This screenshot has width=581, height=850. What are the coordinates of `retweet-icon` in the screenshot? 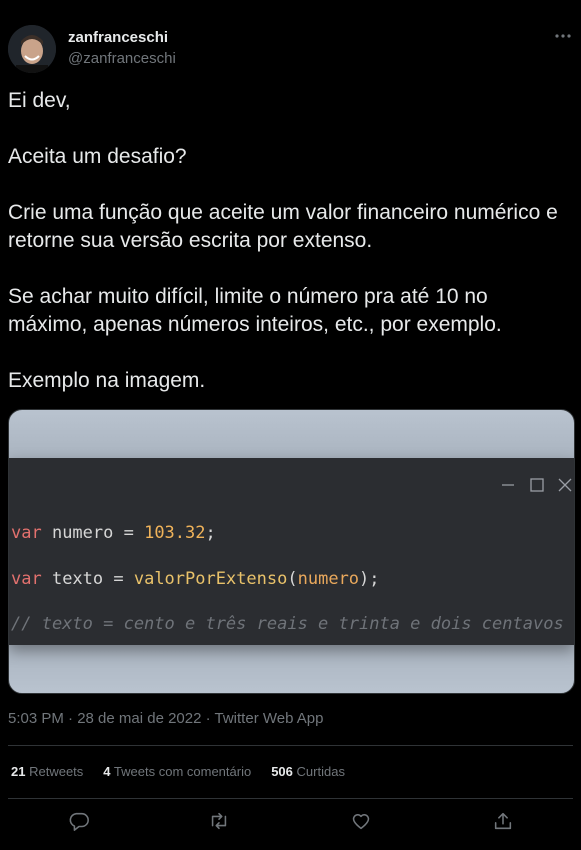 It's located at (221, 823).